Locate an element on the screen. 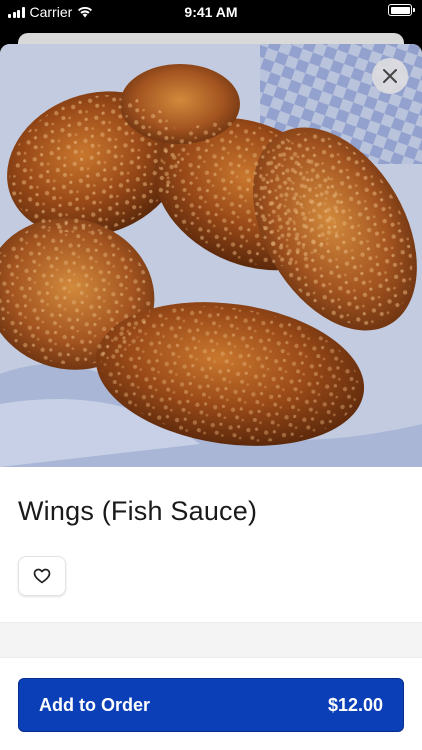 The height and width of the screenshot is (750, 422). status-time: 9:41 AM is located at coordinates (211, 12).